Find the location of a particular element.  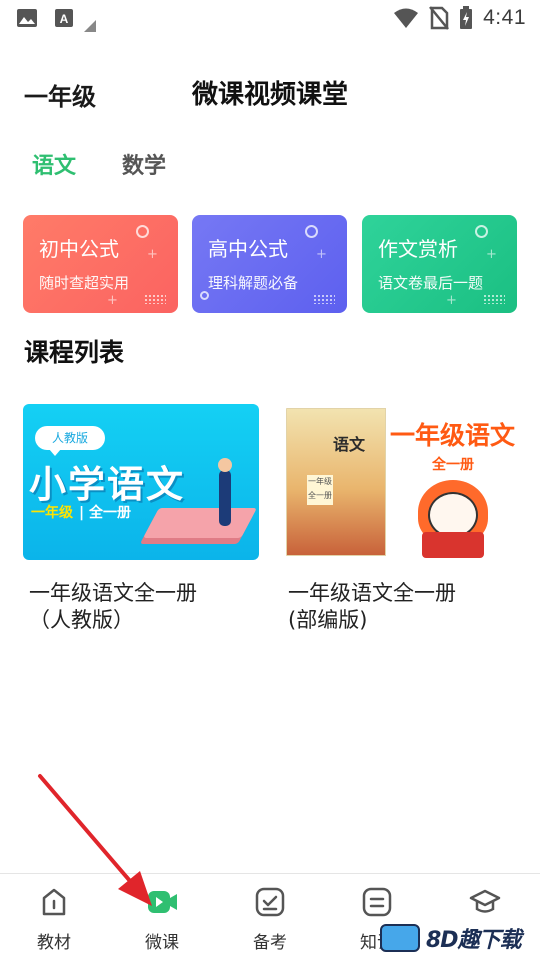

course-item: 语文 一年级 全一册 一年级语文 全一册 一年级语文全一册 (部编版) is located at coordinates (404, 519).